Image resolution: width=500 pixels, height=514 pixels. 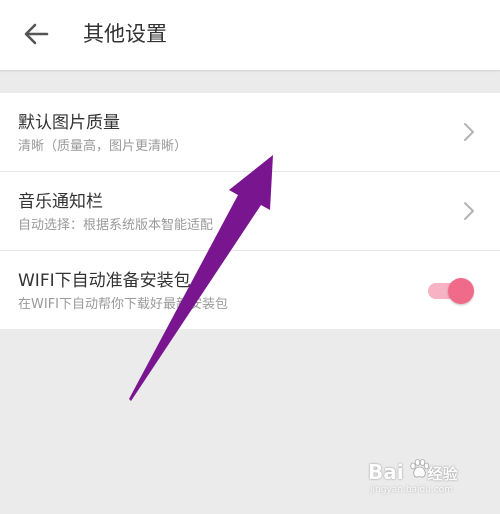 What do you see at coordinates (116, 225) in the screenshot?
I see `setting-subtitle: 自动选择：根据系统版本智能适配` at bounding box center [116, 225].